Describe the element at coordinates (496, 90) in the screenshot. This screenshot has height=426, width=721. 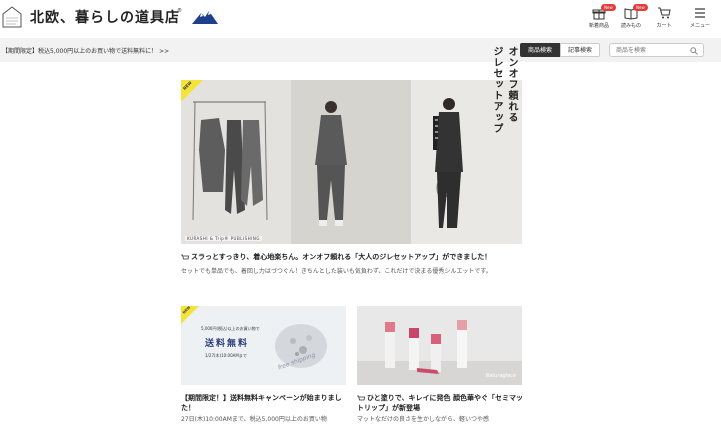
I see `hero-vertical-text-2: ジレセットアップ` at that location.